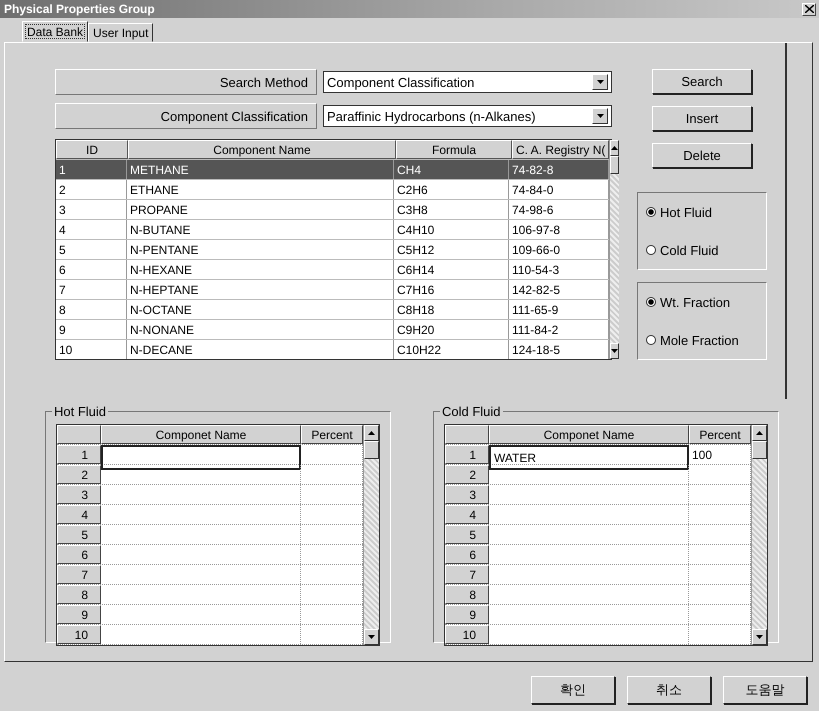  Describe the element at coordinates (467, 116) in the screenshot. I see `classification-dropdown: Paraffinic Hydrocarbons (n-Alkanes)` at that location.